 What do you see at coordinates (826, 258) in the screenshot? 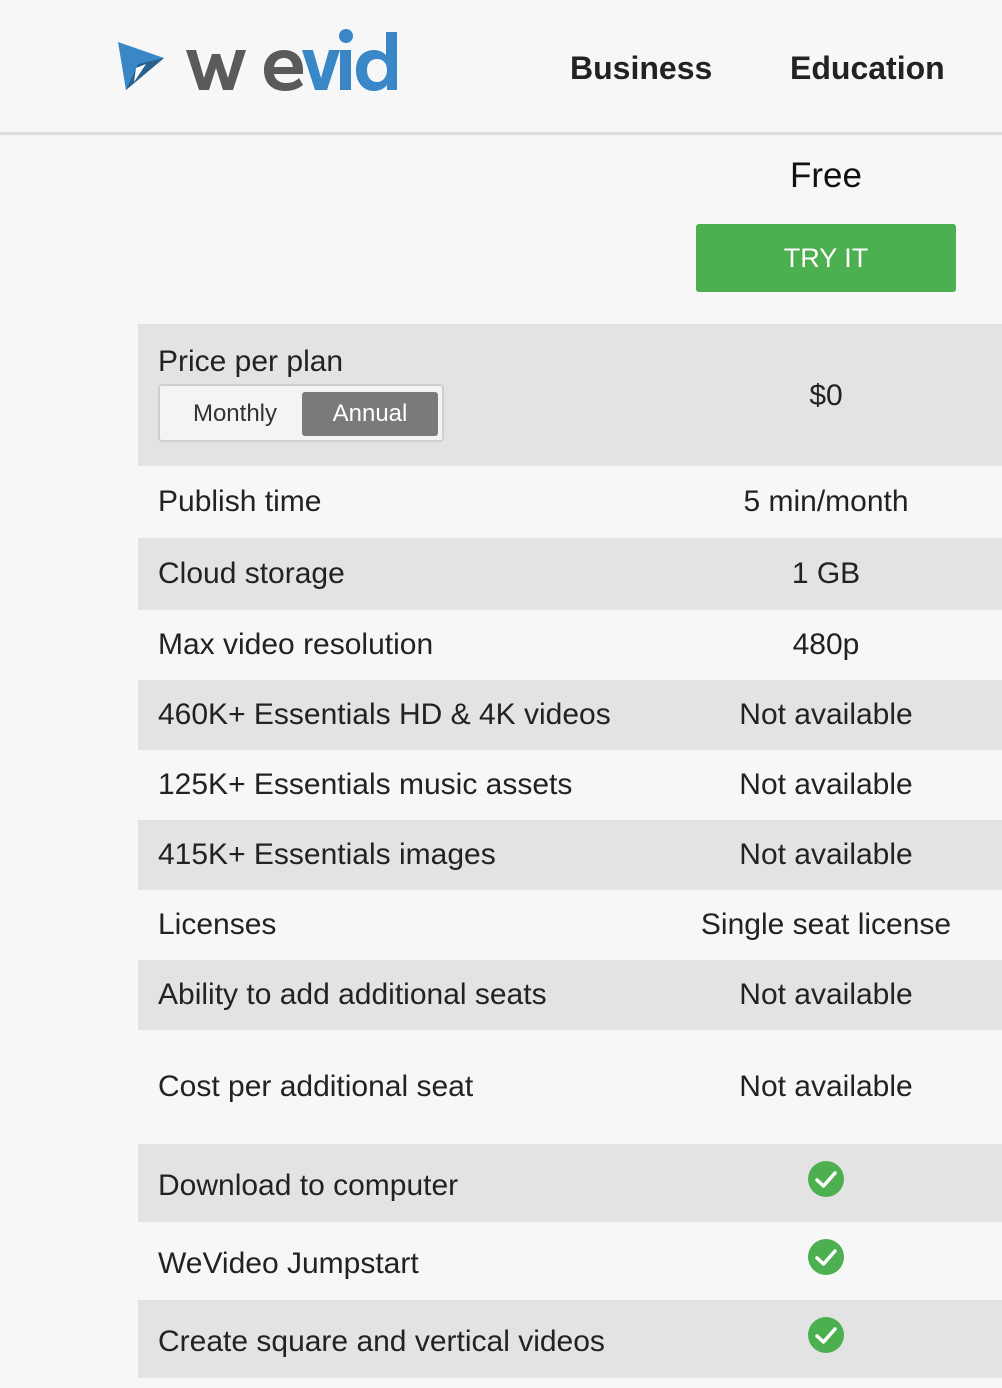
I see `try-it-button: TRY IT` at bounding box center [826, 258].